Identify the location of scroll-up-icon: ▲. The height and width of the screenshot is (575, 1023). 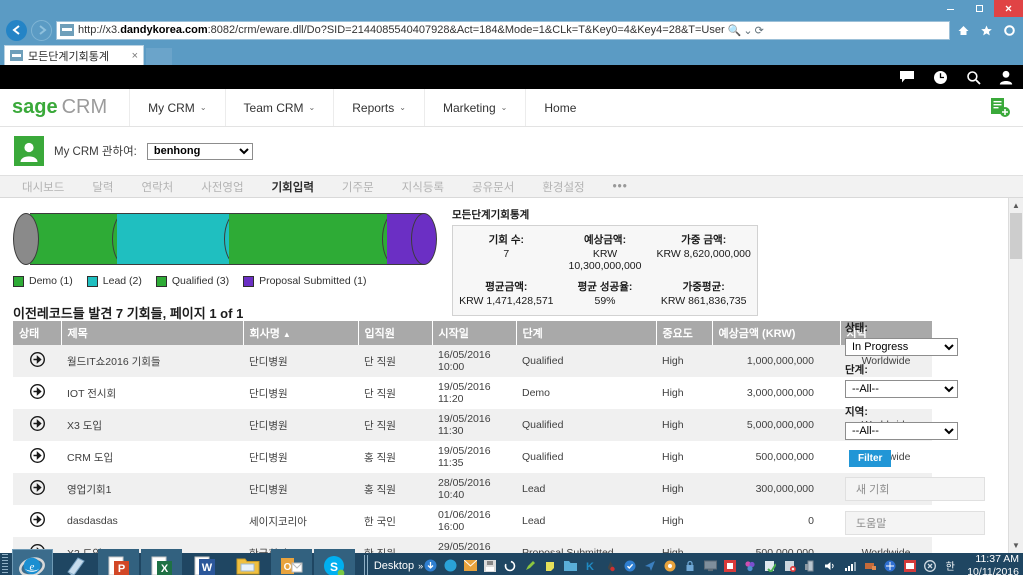
(1016, 205).